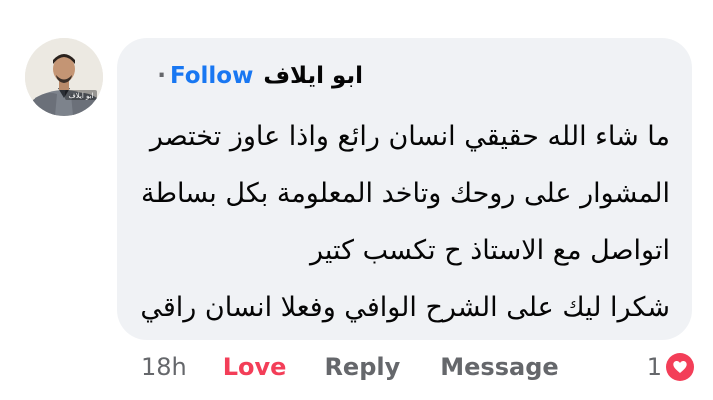 This screenshot has height=400, width=713. I want to click on heart-icon, so click(680, 367).